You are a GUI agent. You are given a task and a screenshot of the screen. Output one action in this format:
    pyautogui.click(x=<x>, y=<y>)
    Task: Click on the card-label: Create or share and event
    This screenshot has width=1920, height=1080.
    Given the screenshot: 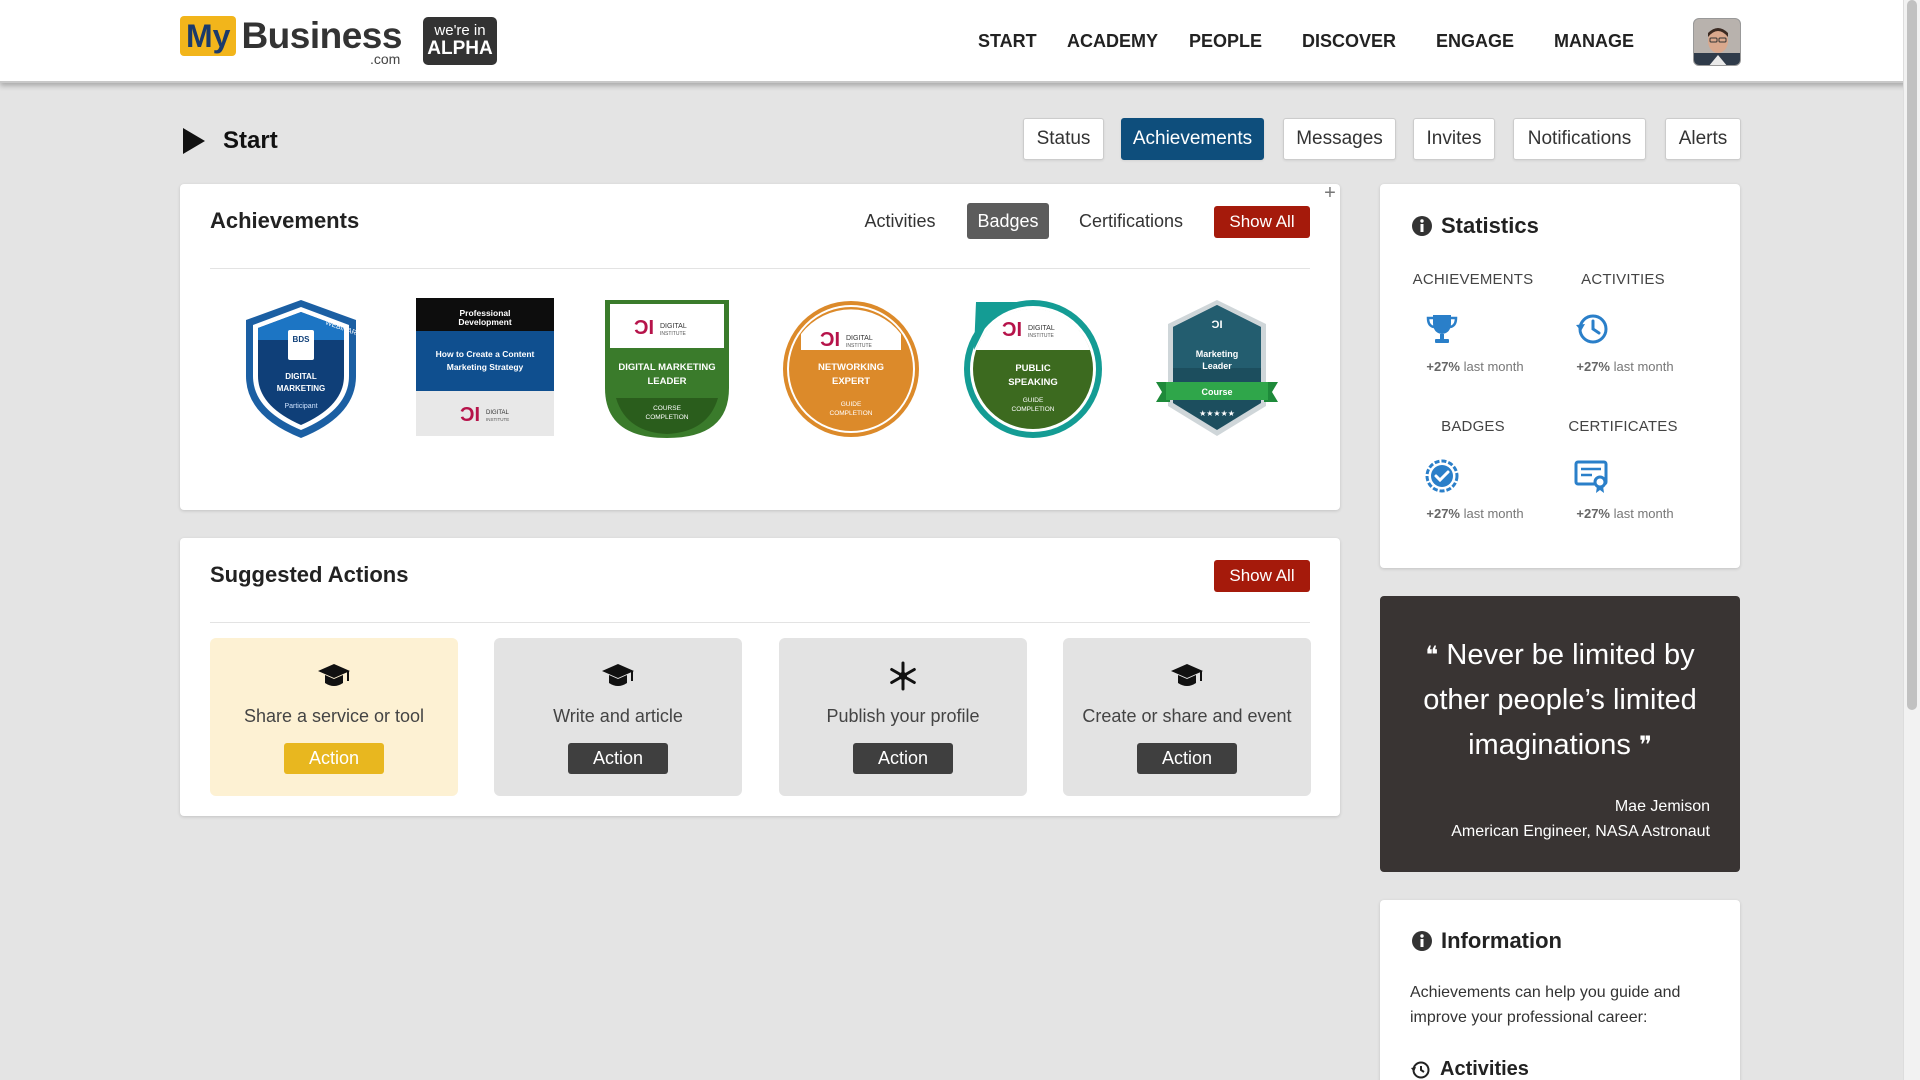 What is the action you would take?
    pyautogui.click(x=1187, y=716)
    